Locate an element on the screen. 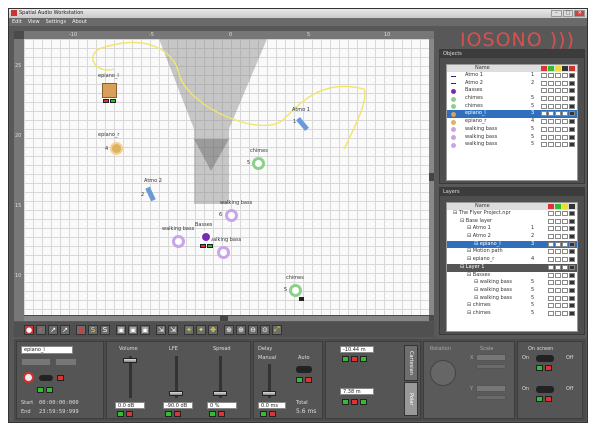 This screenshot has width=597, height=427. volume-value: 0.0 dB is located at coordinates (130, 405).